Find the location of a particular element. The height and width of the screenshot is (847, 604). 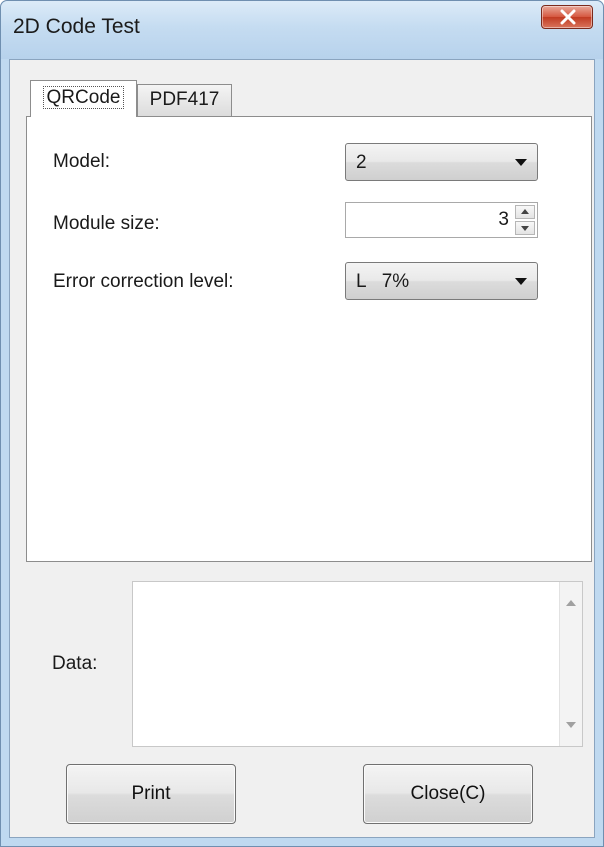

tab-qrcode: QRCode is located at coordinates (83, 98).